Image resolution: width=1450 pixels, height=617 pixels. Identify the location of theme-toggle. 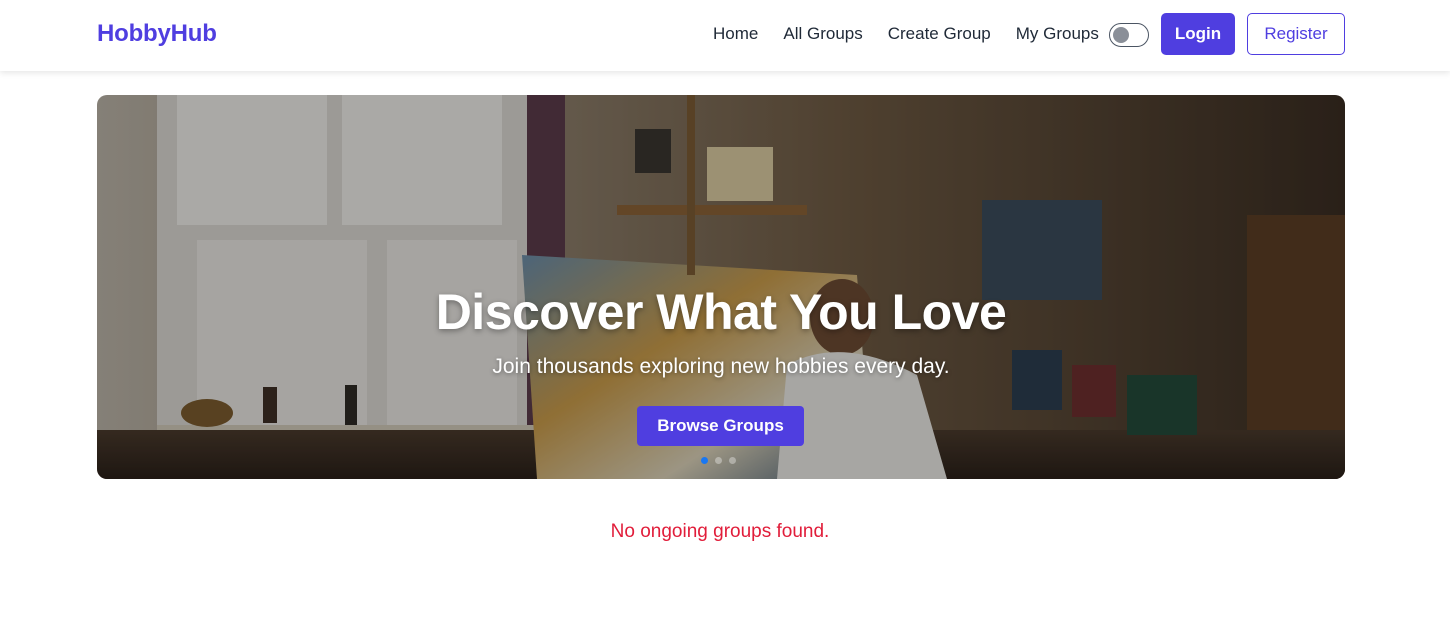
(1129, 35).